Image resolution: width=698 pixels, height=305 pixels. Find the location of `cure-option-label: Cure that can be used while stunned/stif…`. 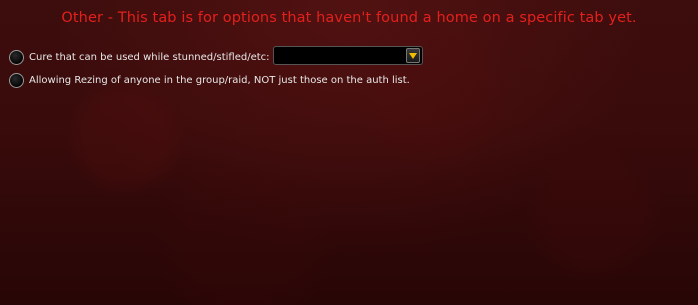

cure-option-label: Cure that can be used while stunned/stif… is located at coordinates (149, 57).